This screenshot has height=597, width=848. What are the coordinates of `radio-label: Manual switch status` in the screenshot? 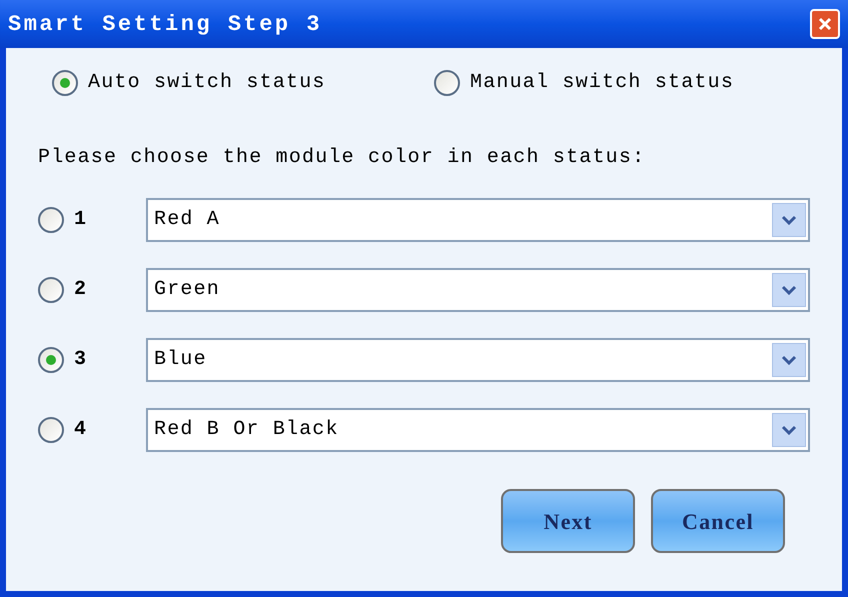 It's located at (602, 83).